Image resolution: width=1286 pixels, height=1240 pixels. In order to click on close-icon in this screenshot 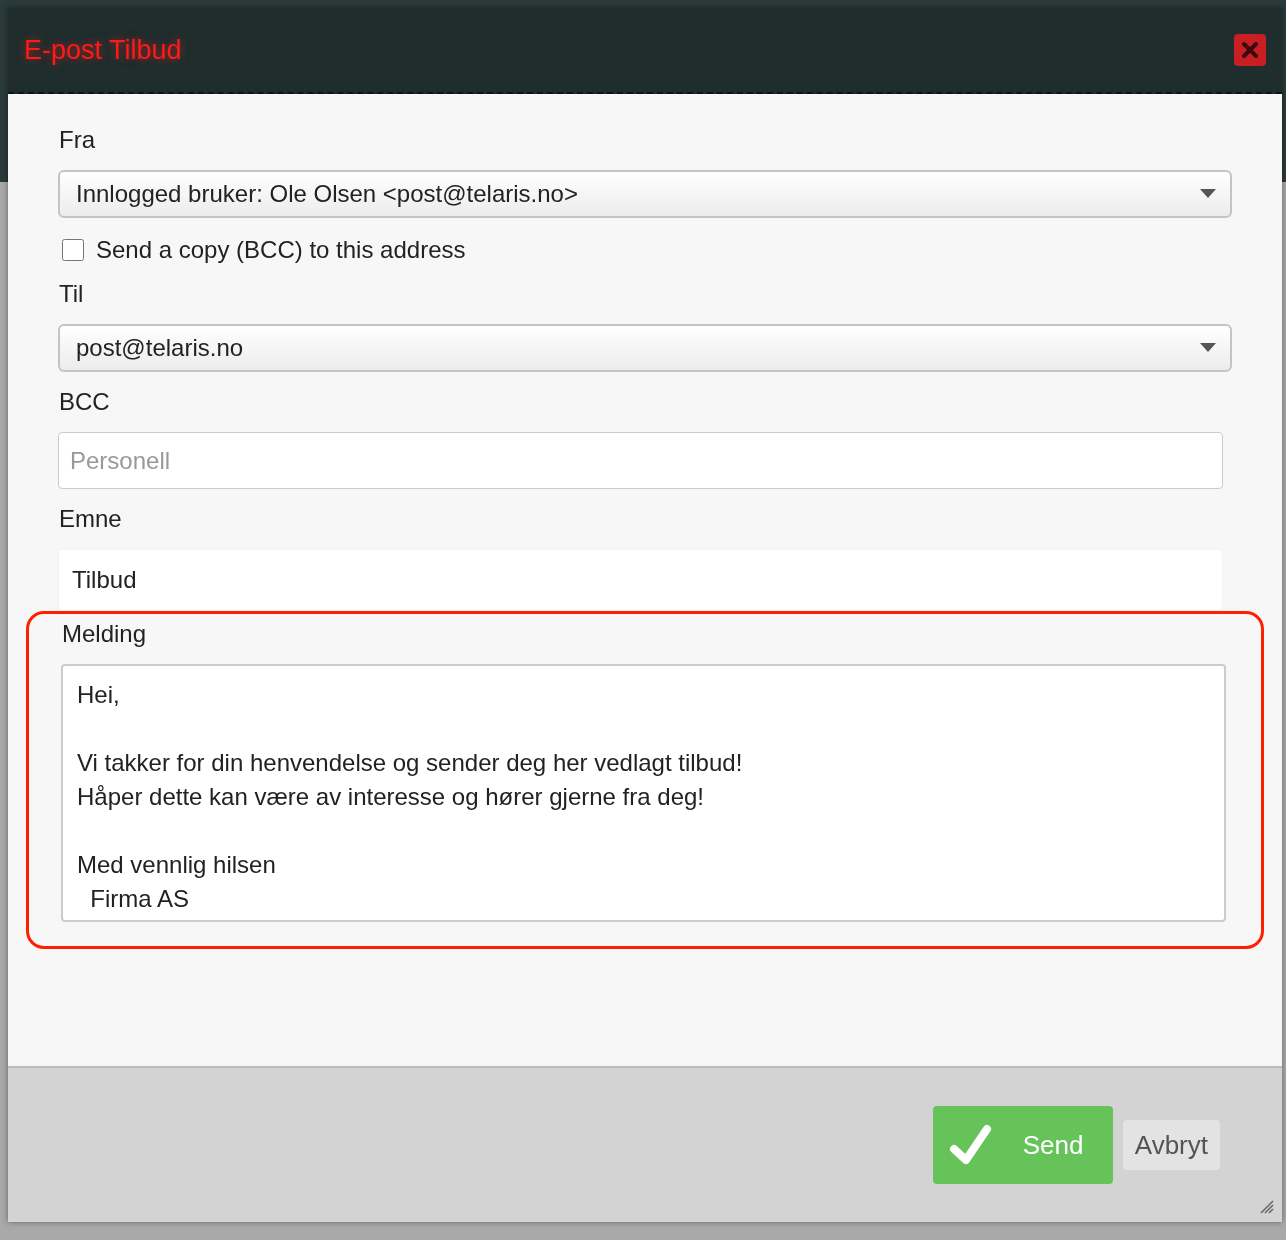, I will do `click(1250, 50)`.